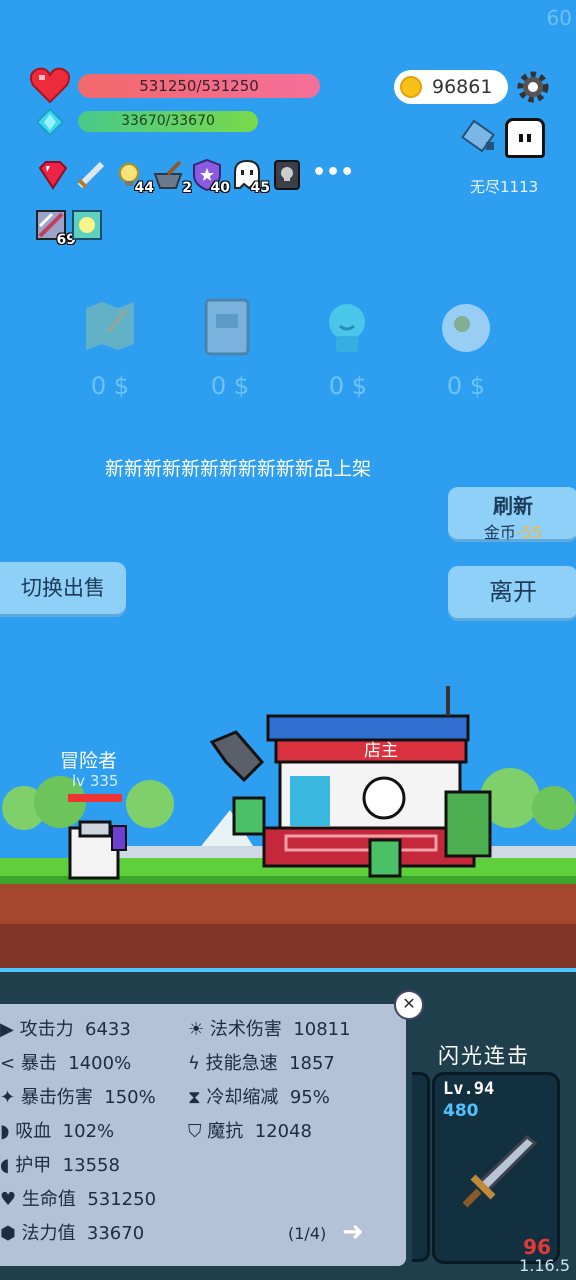  Describe the element at coordinates (114, 333) in the screenshot. I see `shop-item-map` at that location.